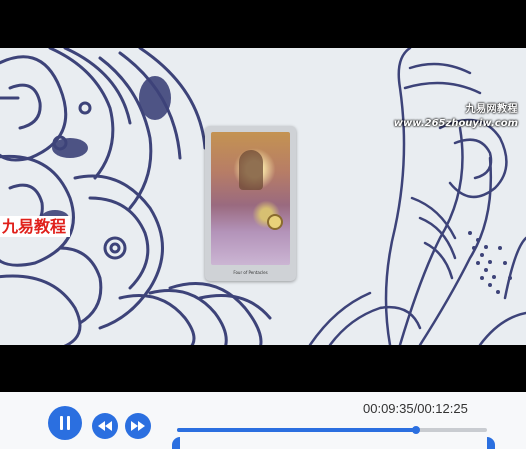 This screenshot has height=449, width=526. What do you see at coordinates (416, 430) in the screenshot?
I see `progress-handle` at bounding box center [416, 430].